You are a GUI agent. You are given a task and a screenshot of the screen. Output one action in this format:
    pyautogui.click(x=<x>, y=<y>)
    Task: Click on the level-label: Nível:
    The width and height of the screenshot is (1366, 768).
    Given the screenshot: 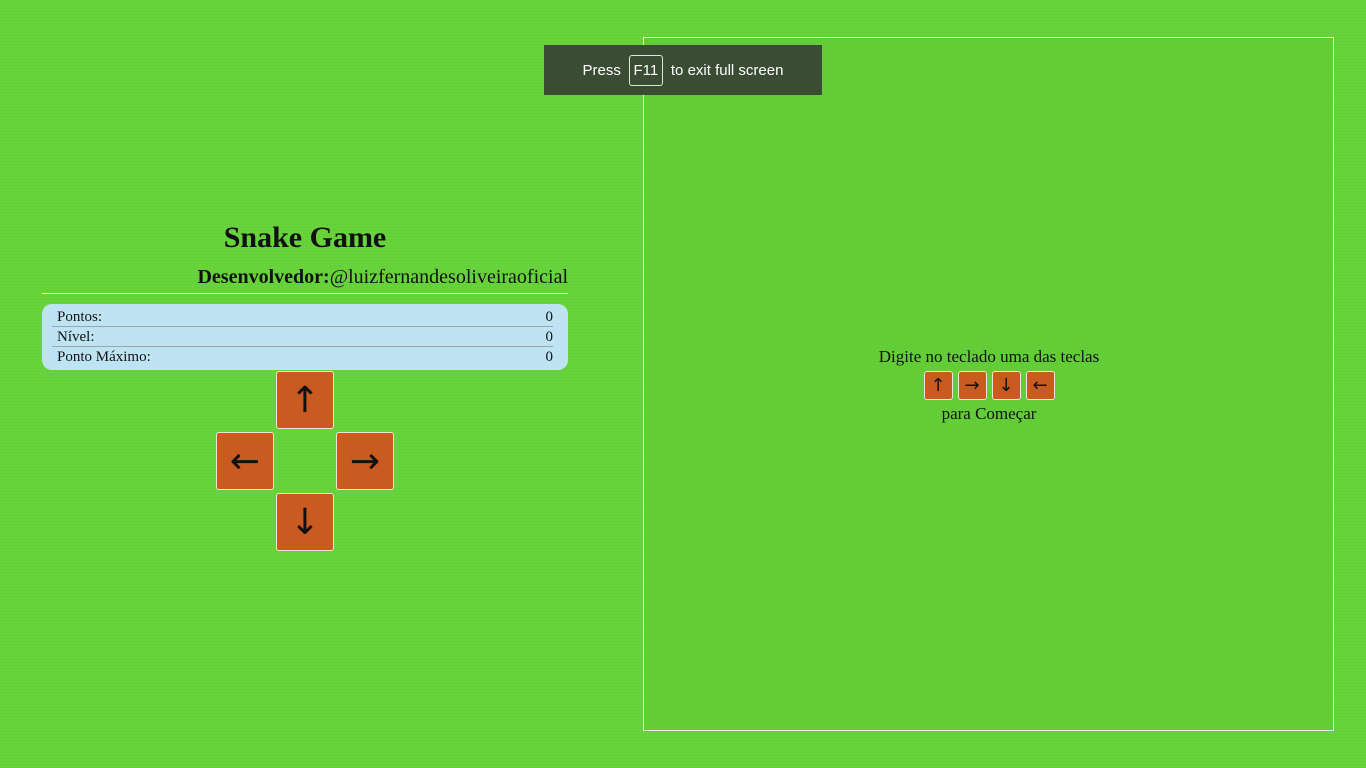 What is the action you would take?
    pyautogui.click(x=76, y=337)
    